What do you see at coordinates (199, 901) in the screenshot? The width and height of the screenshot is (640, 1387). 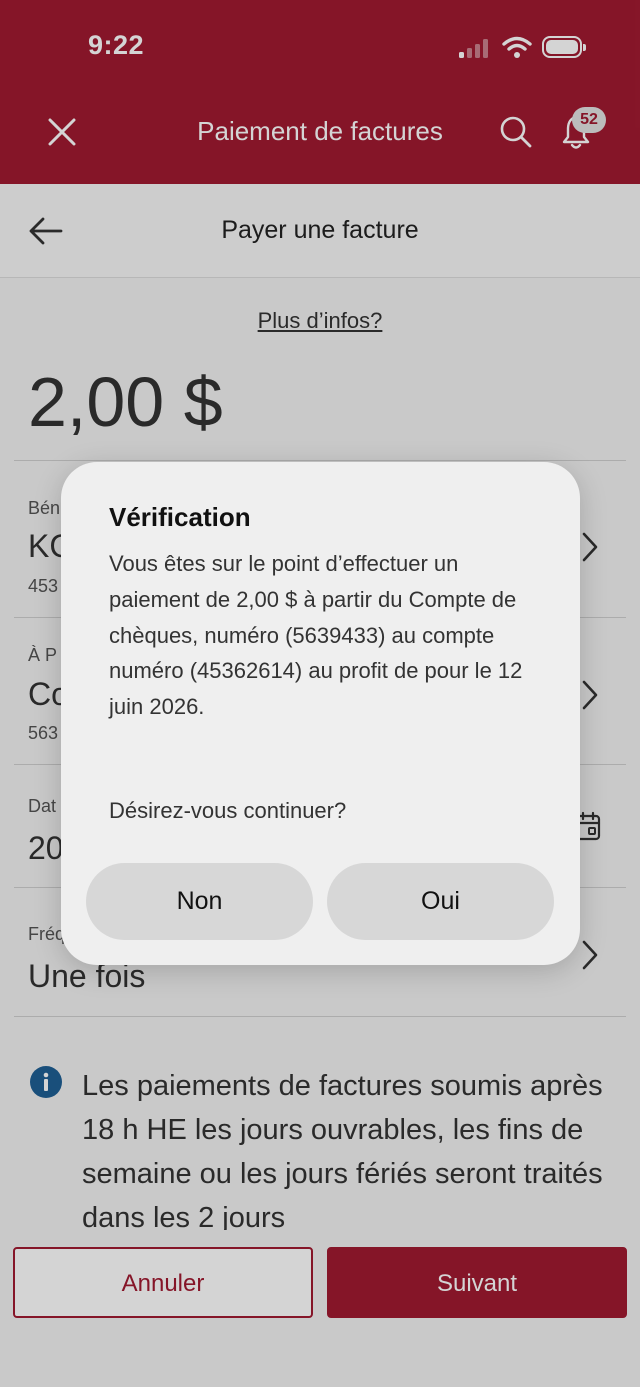 I see `no-button: Non` at bounding box center [199, 901].